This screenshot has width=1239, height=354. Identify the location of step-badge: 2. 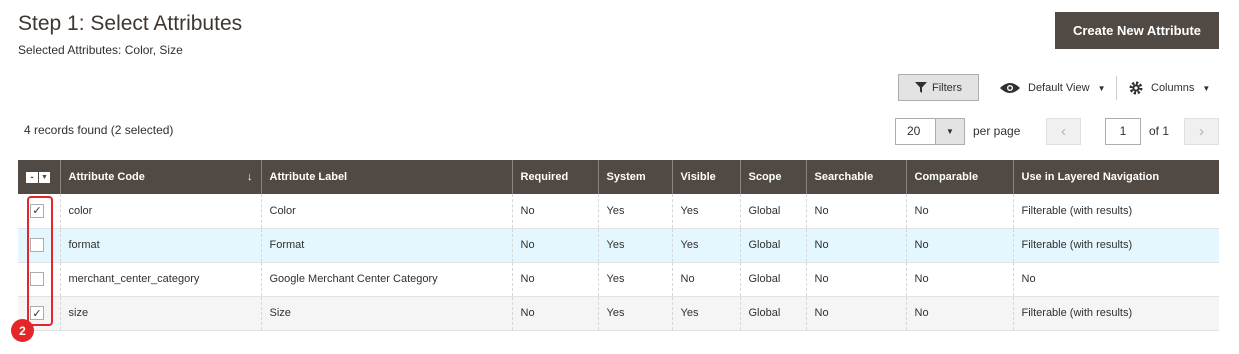
(22, 330).